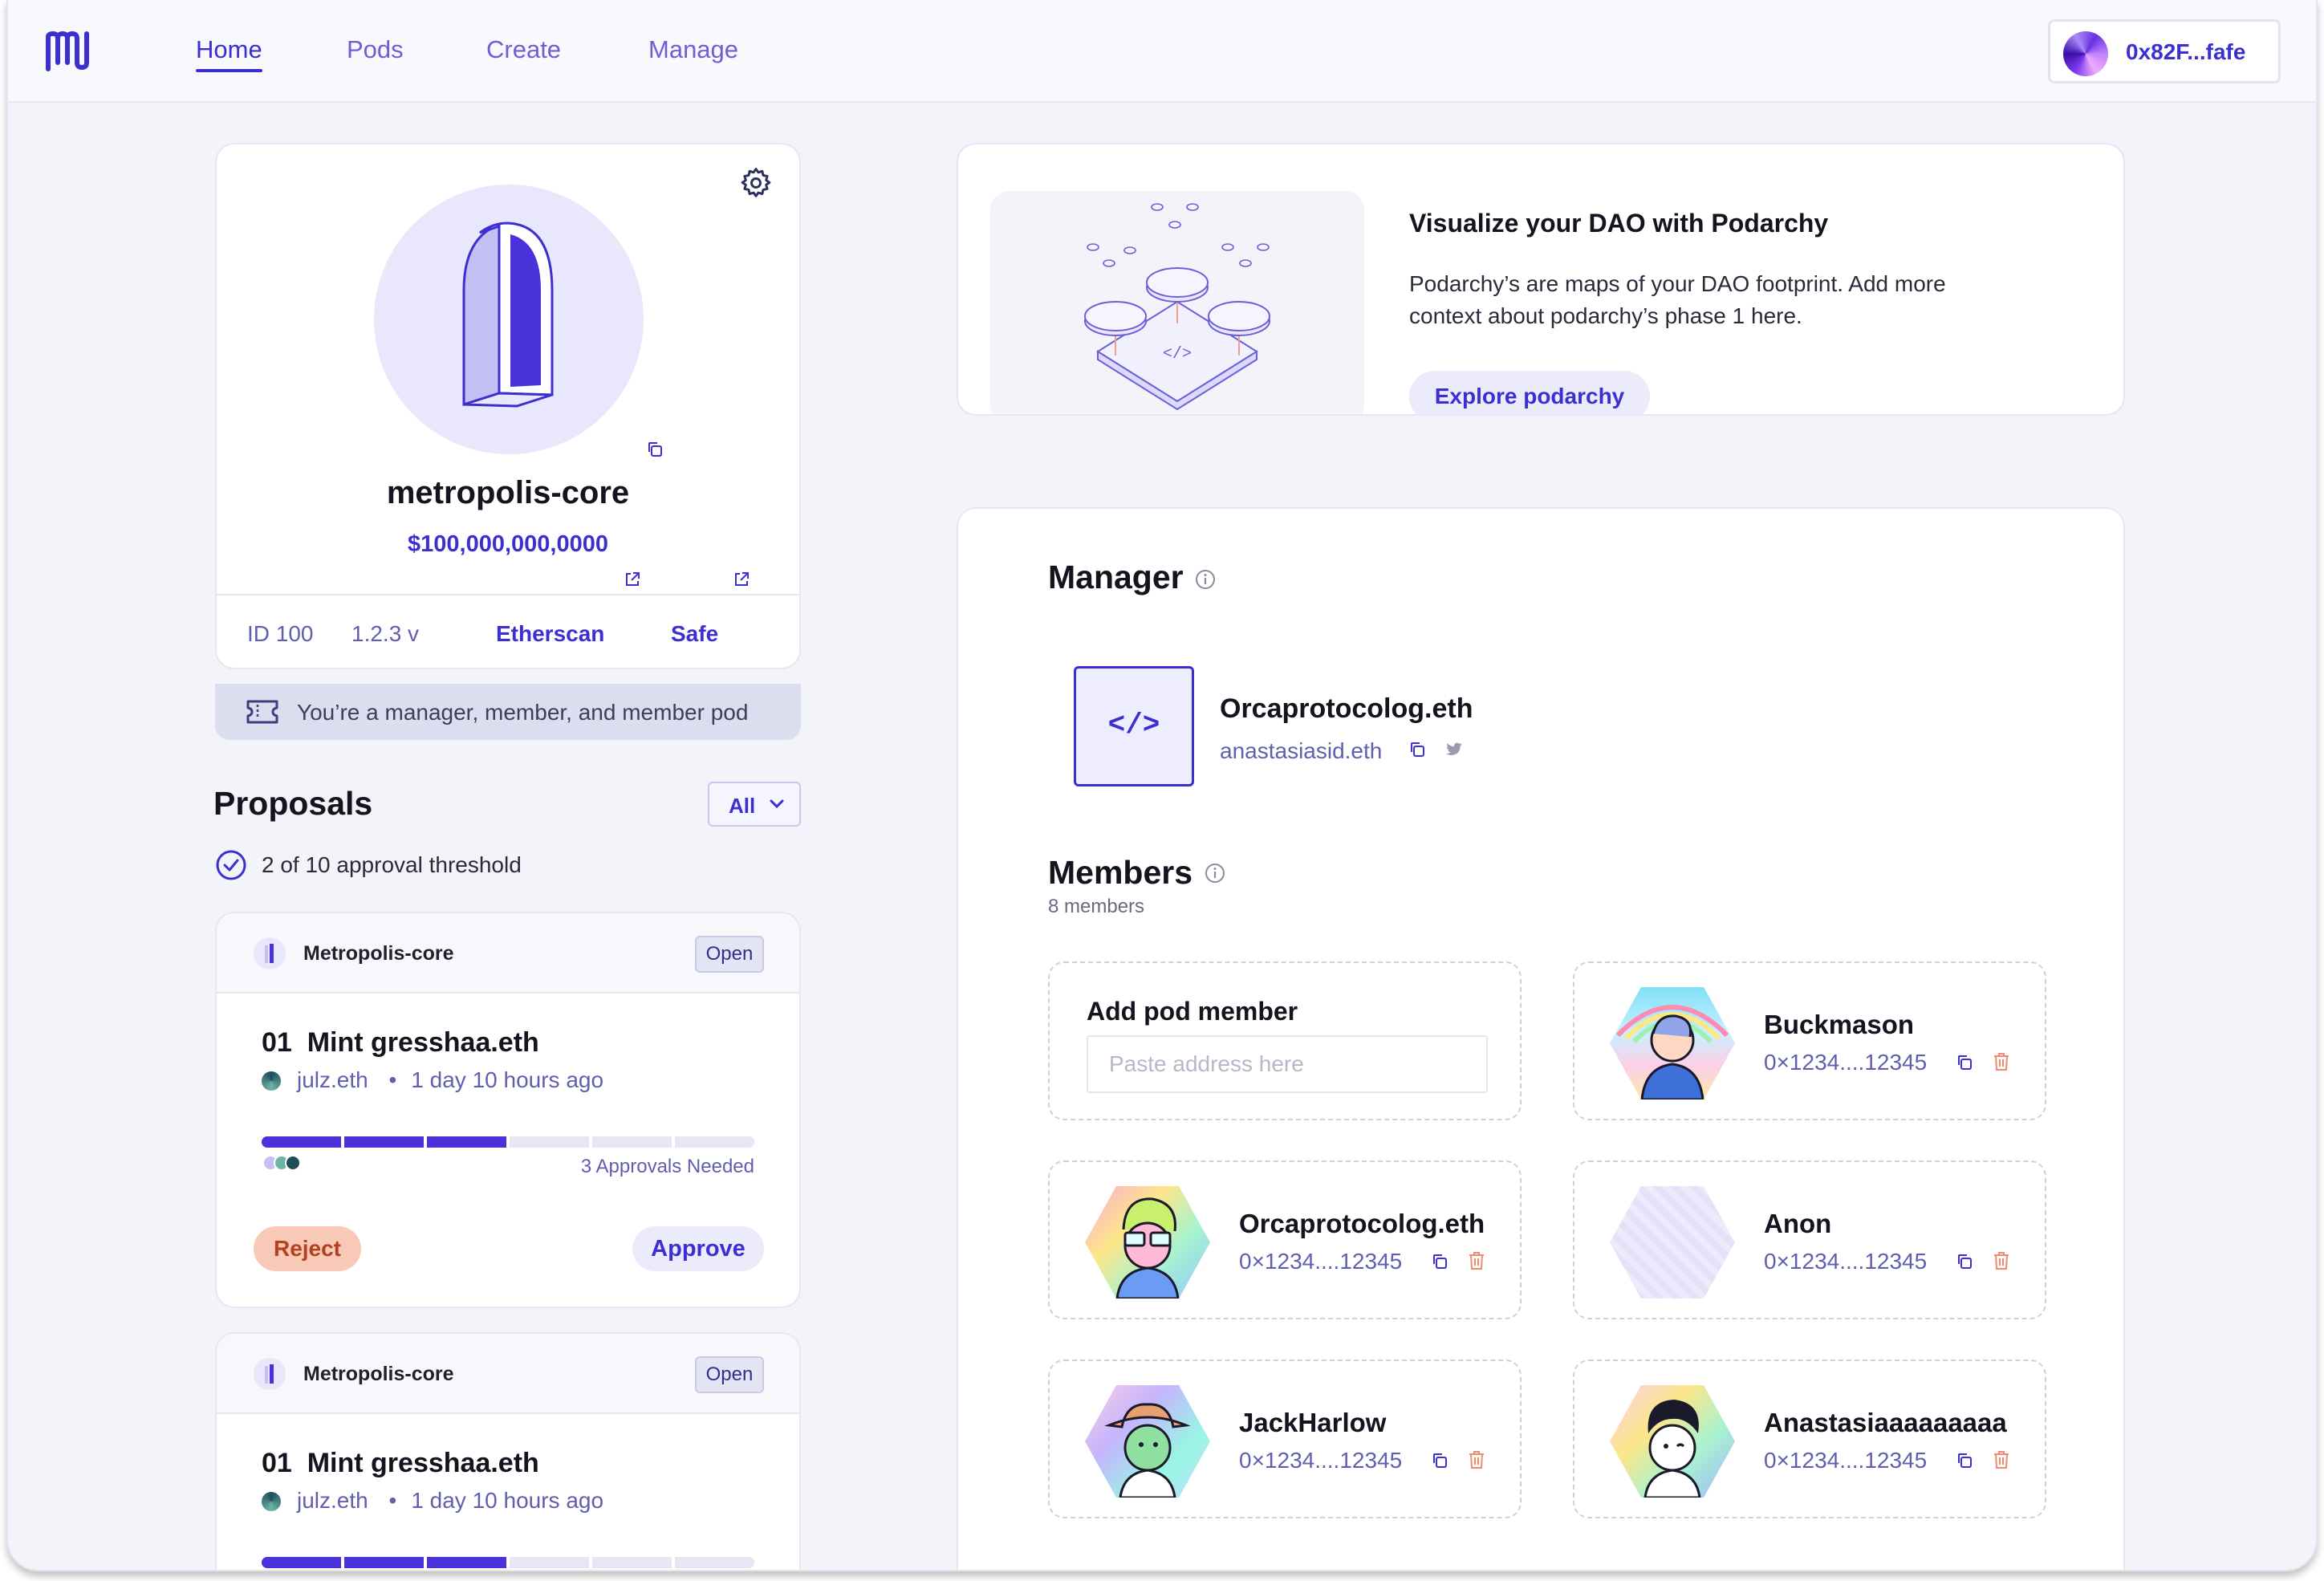 The height and width of the screenshot is (1581, 2324). I want to click on nav-home: Home, so click(229, 54).